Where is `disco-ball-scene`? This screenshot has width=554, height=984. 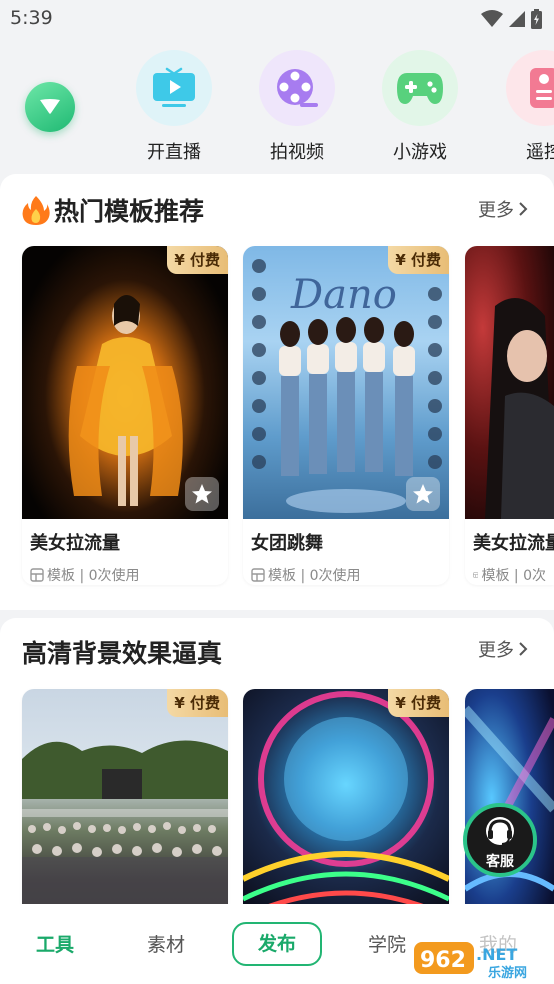 disco-ball-scene is located at coordinates (346, 799).